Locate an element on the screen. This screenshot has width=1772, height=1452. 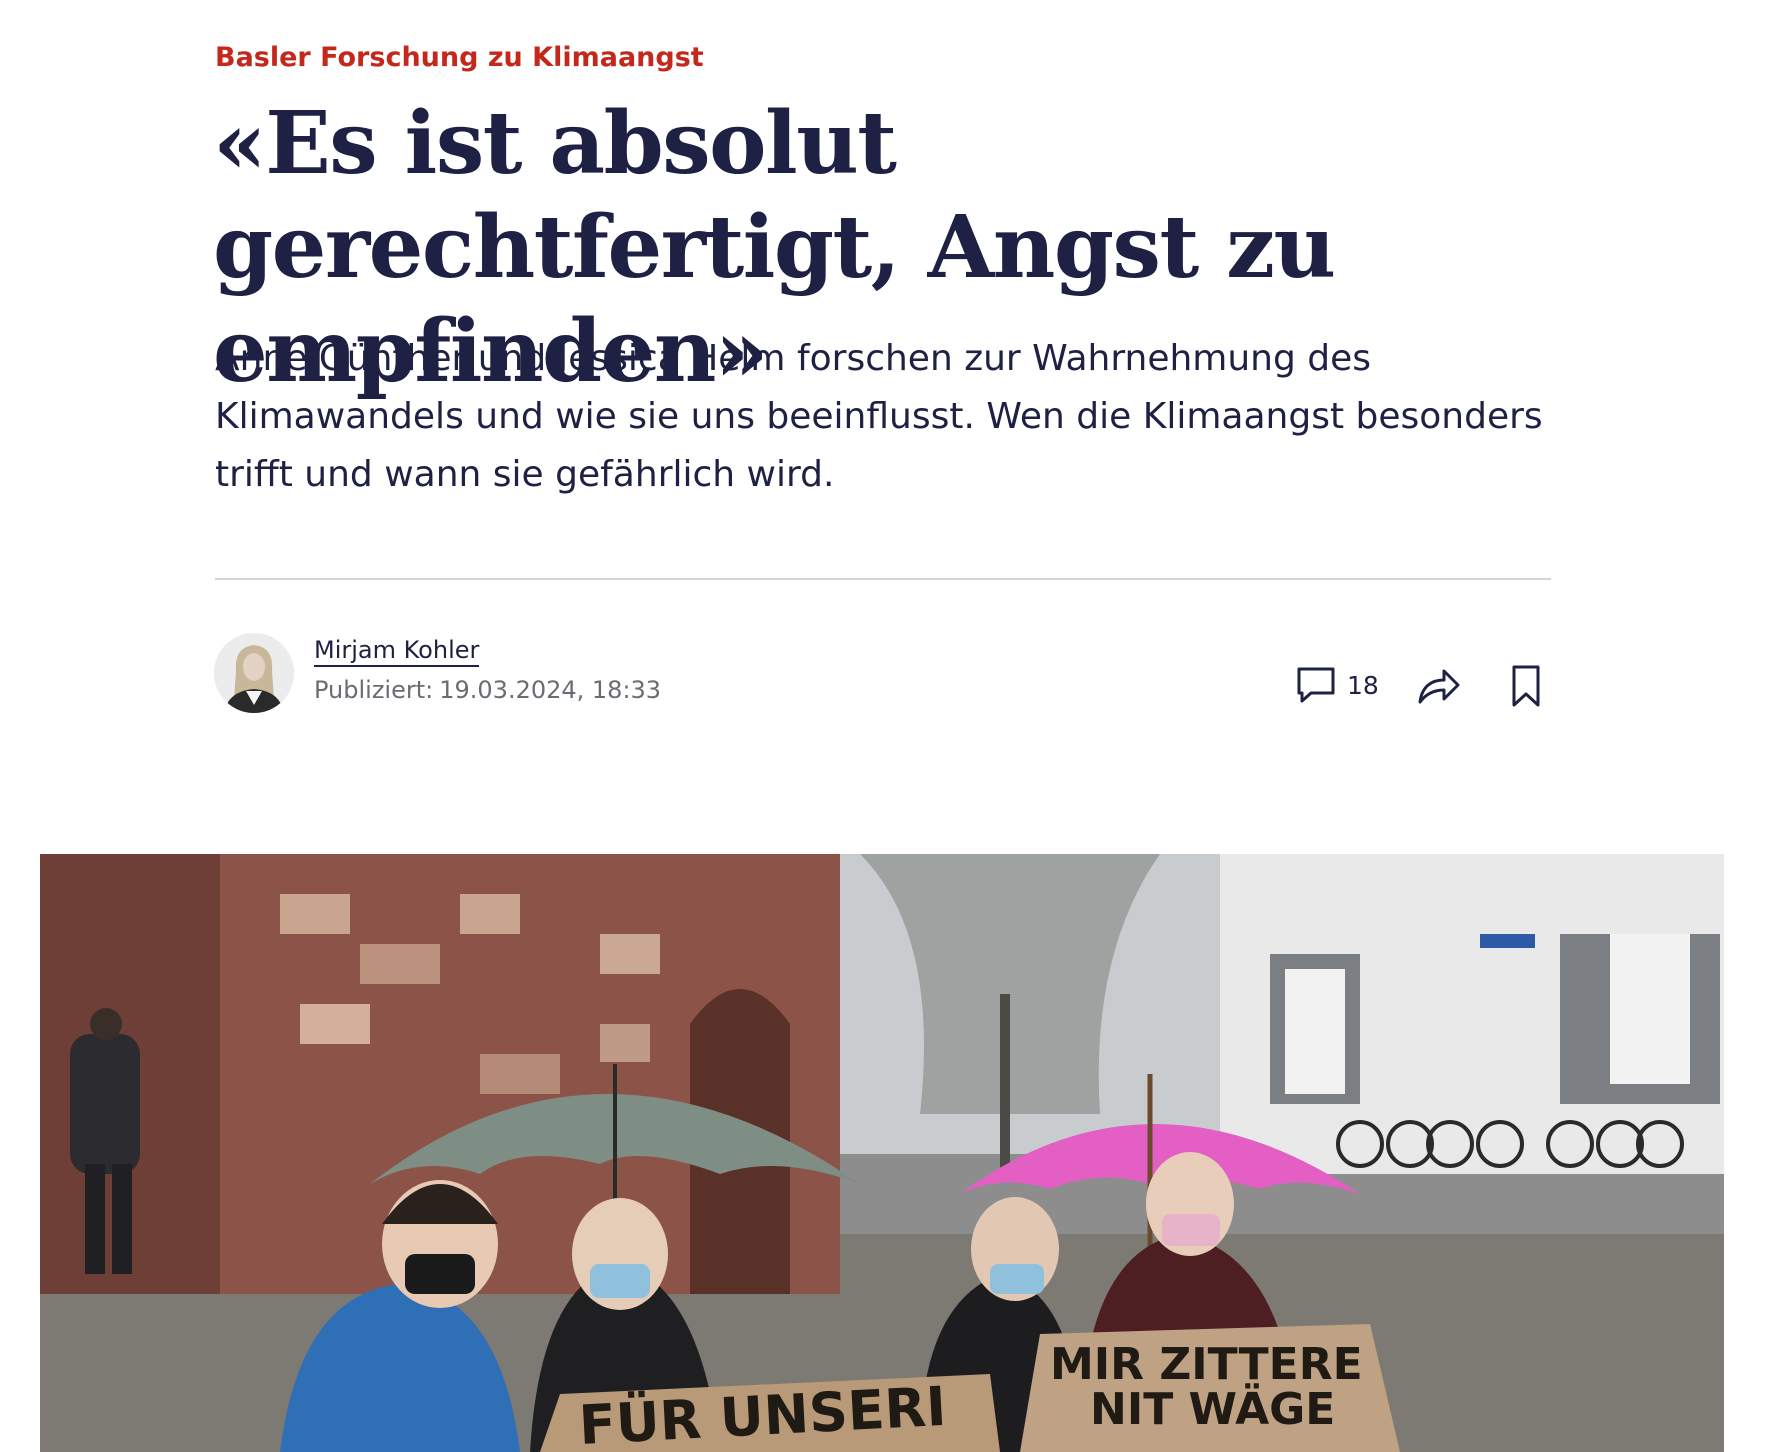
published-info: Publiziert: 19.03.2024, 18:33 is located at coordinates (487, 690).